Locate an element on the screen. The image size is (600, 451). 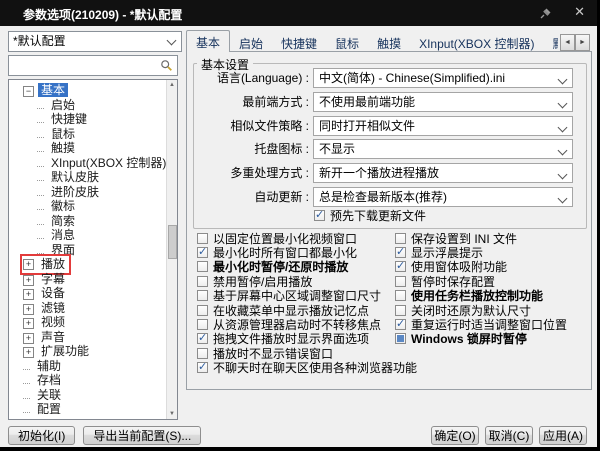
tree-item-content: 辅助 is located at coordinates (43, 366).